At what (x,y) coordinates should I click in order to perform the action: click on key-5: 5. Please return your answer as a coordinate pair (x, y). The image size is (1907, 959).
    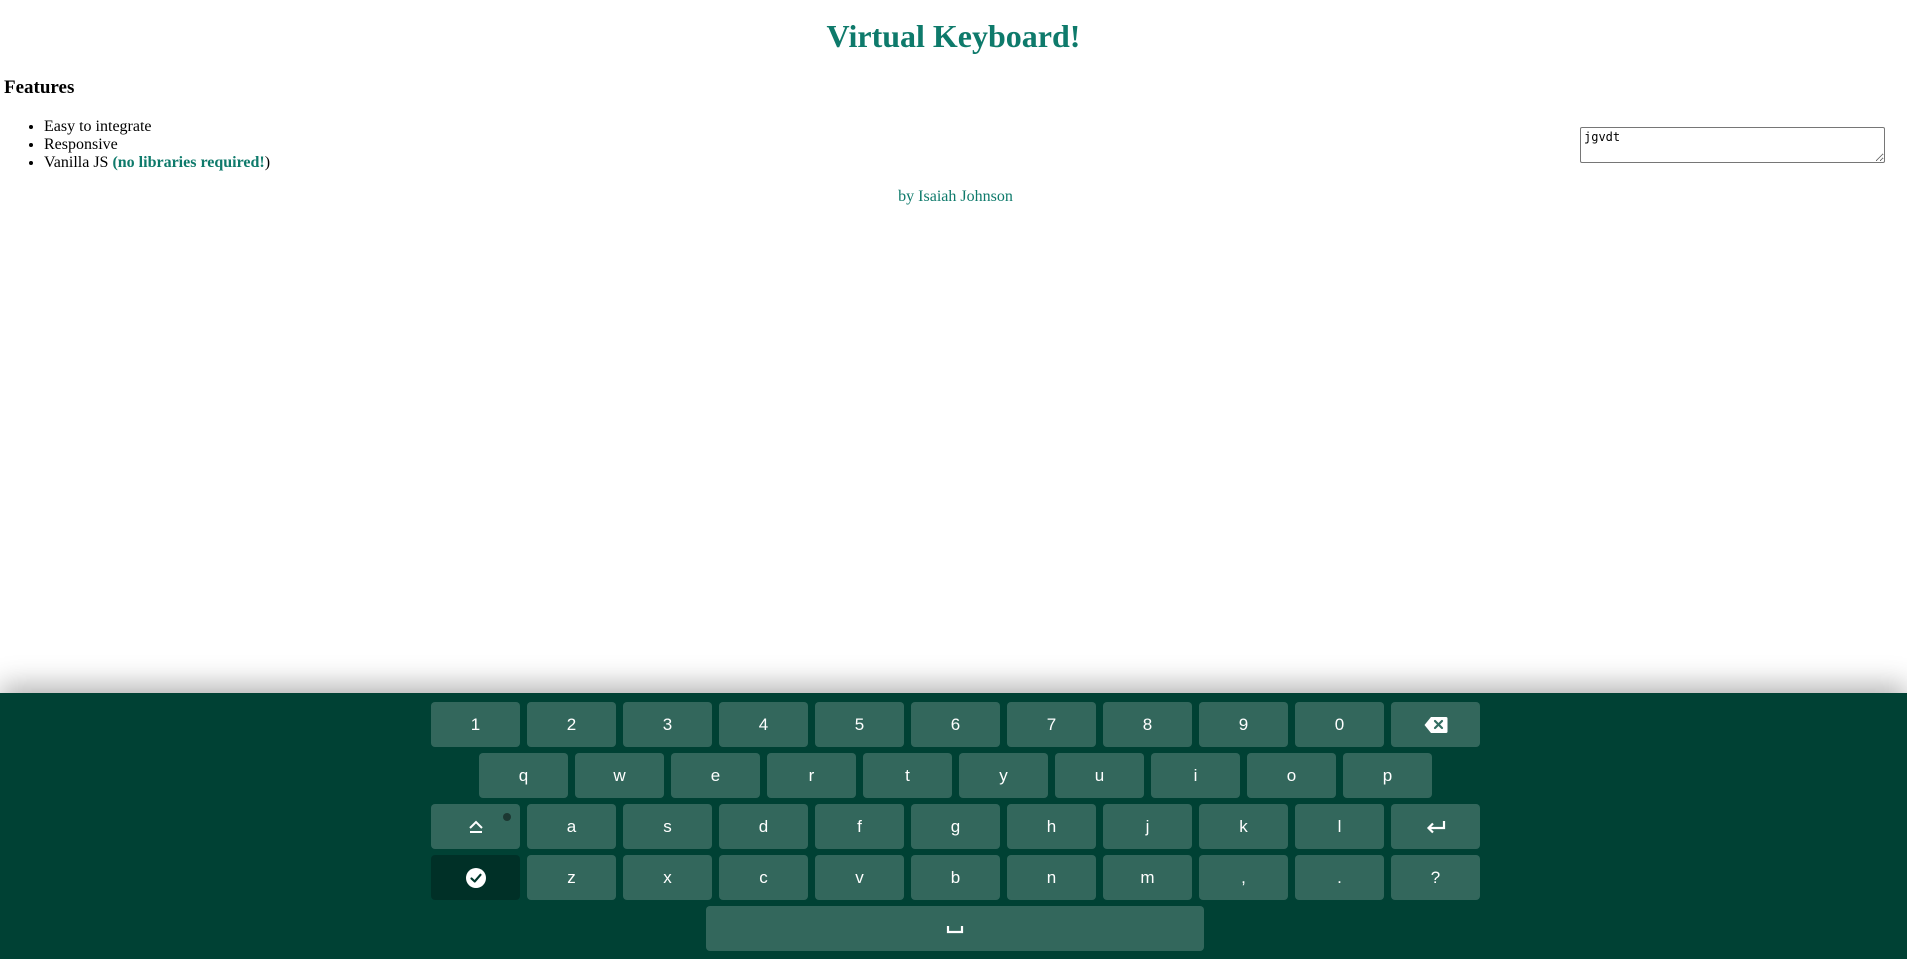
    Looking at the image, I should click on (859, 724).